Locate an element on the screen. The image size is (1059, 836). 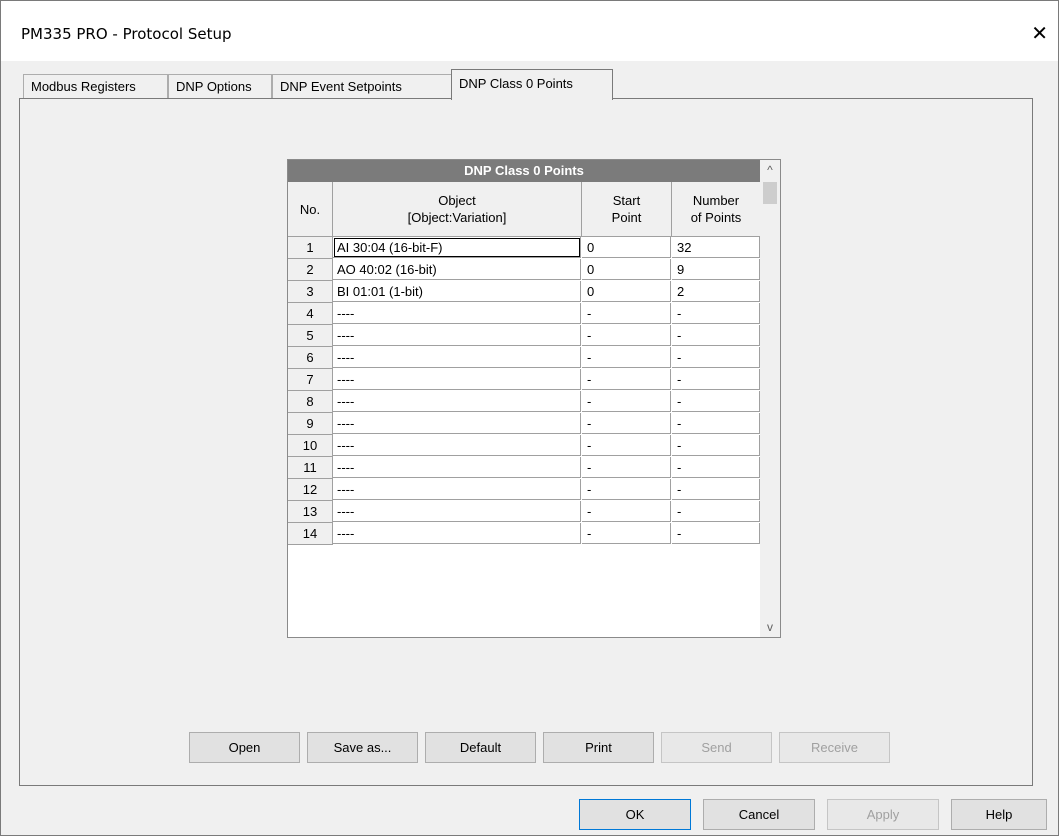
grid-vertical-scrollbar: ^ v is located at coordinates (770, 398).